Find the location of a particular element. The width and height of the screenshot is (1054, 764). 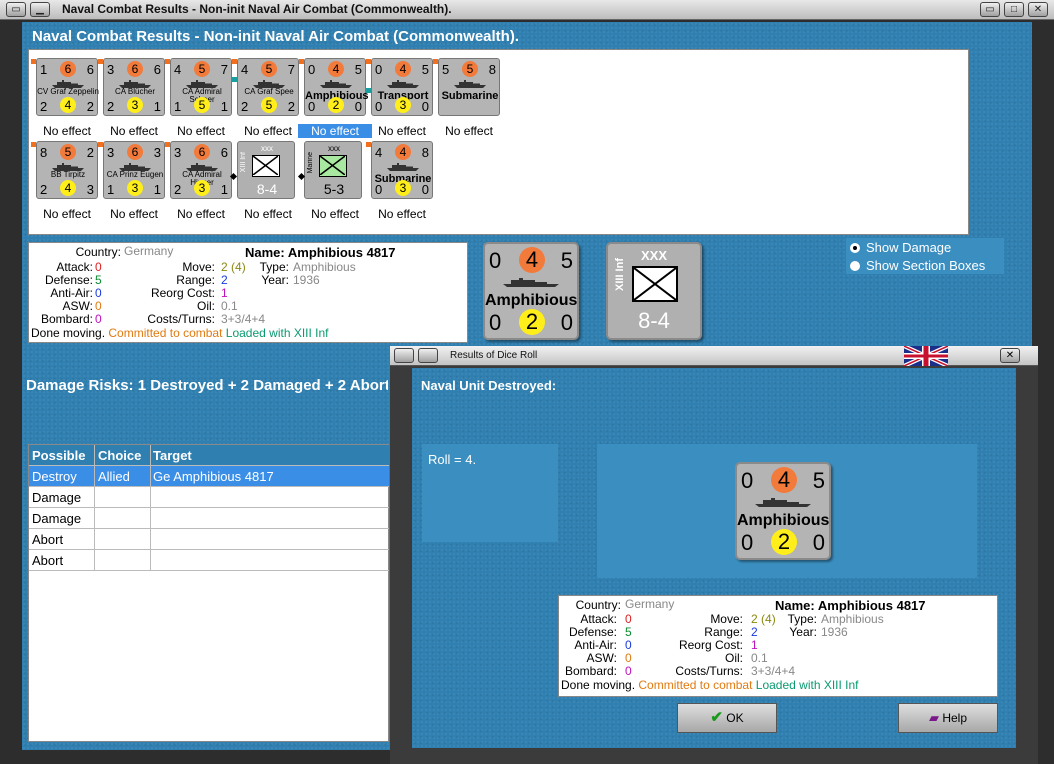

unit-counter-cv-graf-zeppelin: 1 6 6 CV Graf Zeppelin 2 4 2 No effect is located at coordinates (67, 98).